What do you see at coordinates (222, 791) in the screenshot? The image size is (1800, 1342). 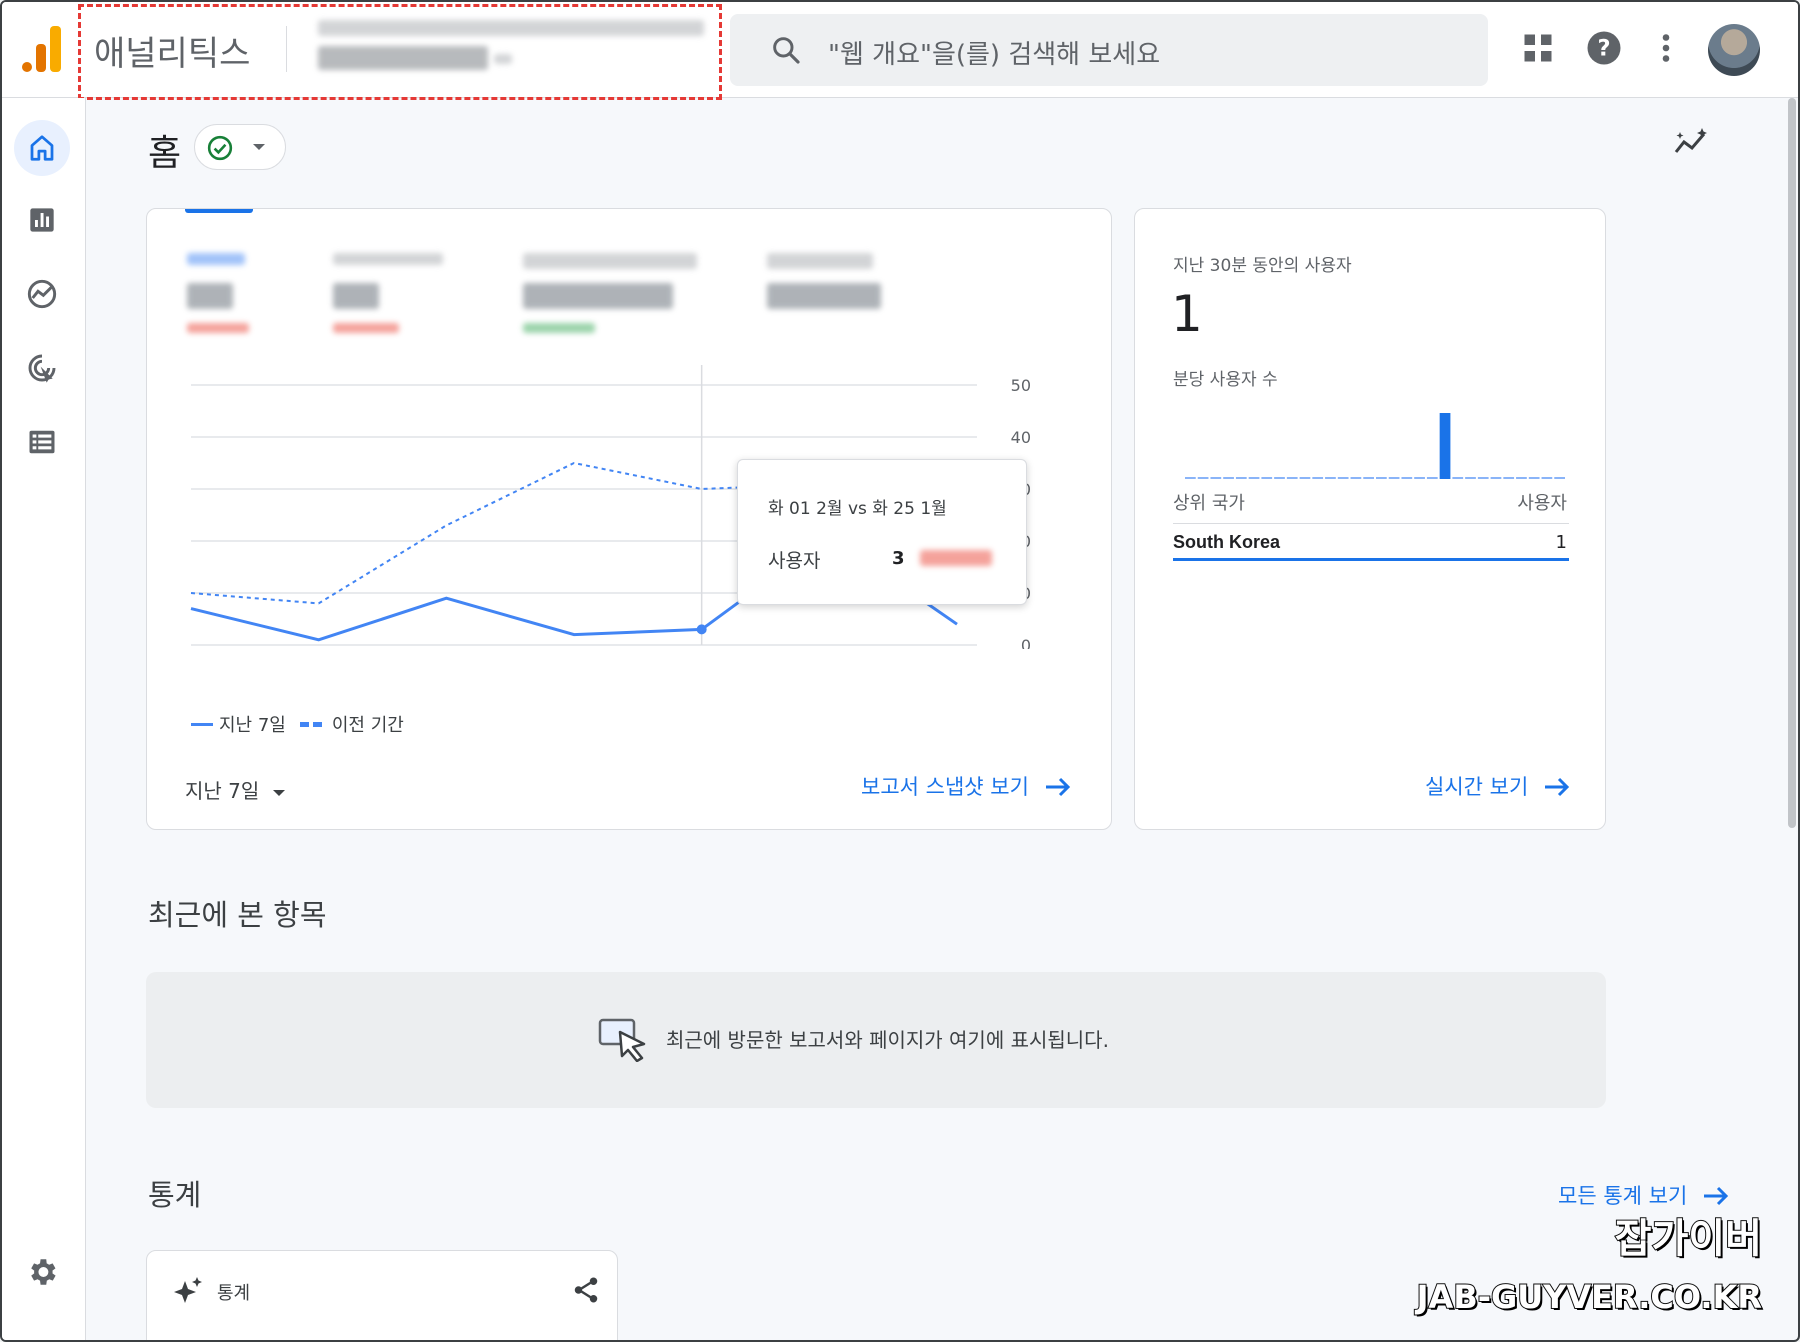 I see `date-range-label: 지난 7일` at bounding box center [222, 791].